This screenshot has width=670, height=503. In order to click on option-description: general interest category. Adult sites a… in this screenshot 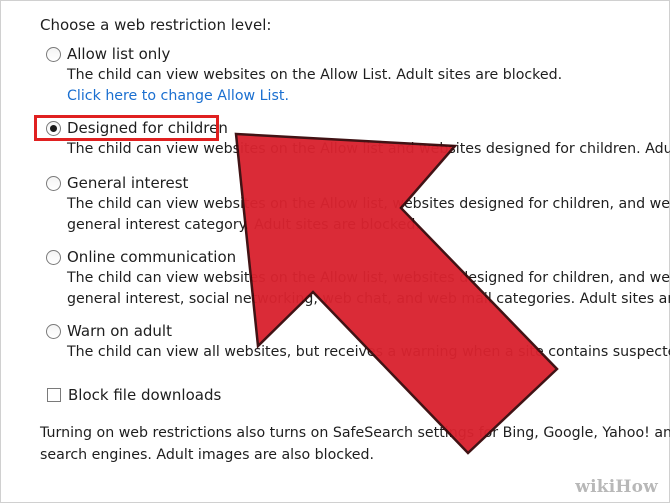, I will do `click(243, 225)`.